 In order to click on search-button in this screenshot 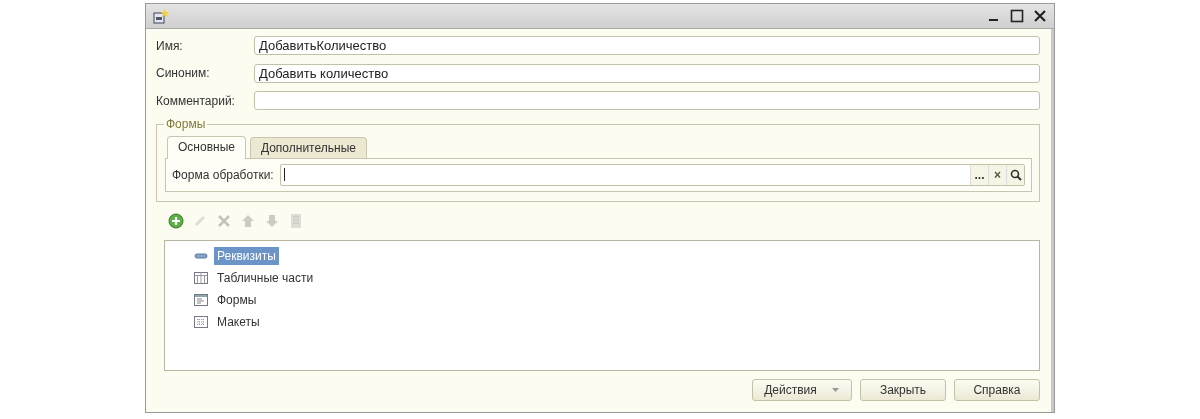, I will do `click(1015, 174)`.